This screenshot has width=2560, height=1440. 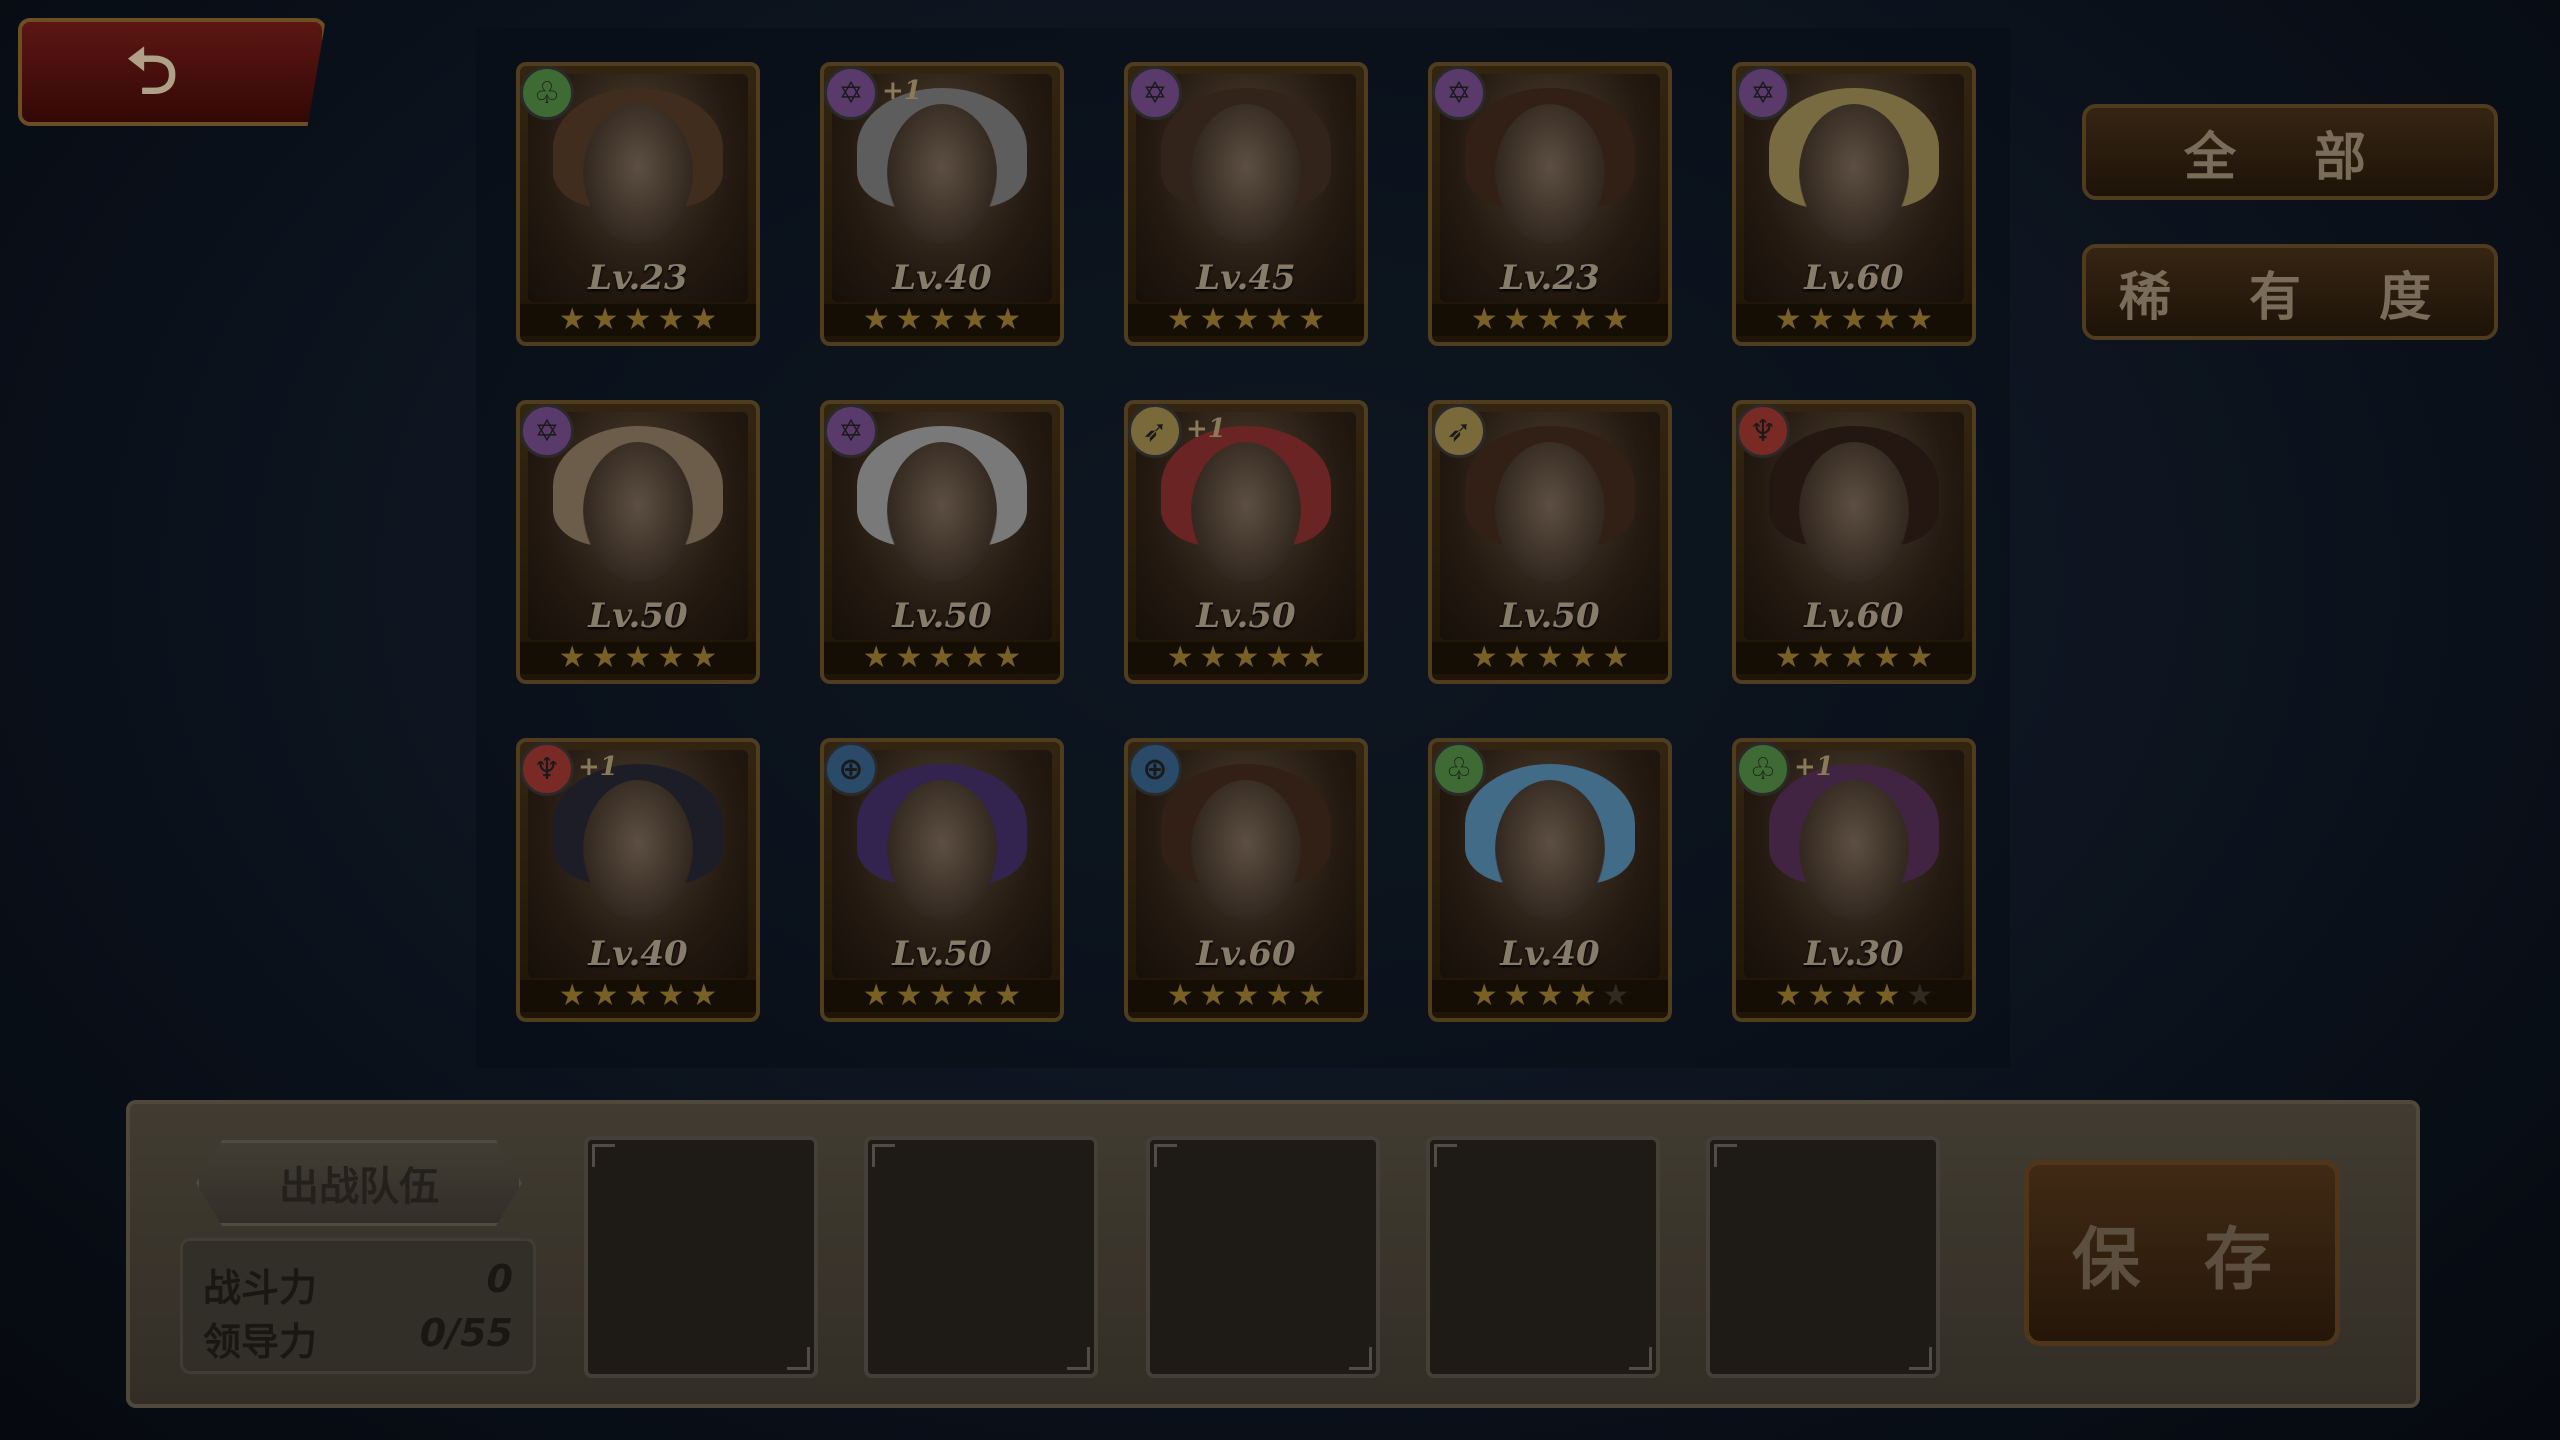 I want to click on hero-card: ♆ +1 Lv.40 ★ ★ ★ ★ ★, so click(x=638, y=880).